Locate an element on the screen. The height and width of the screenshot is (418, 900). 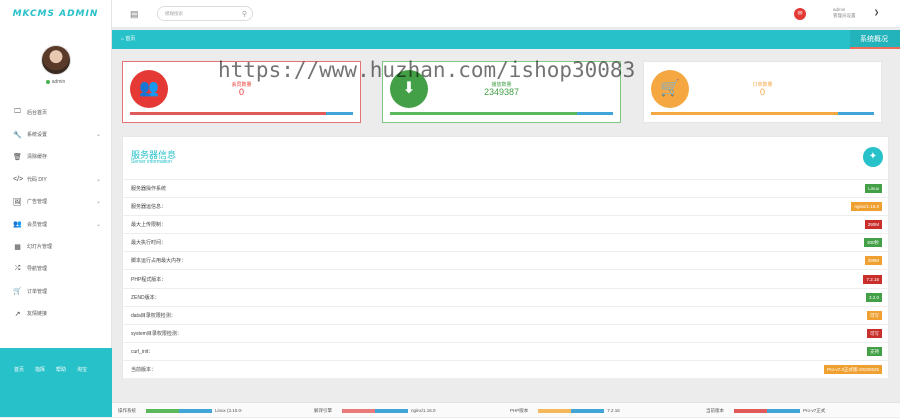
table-row: 服务器运信息： nginx/1.16.0 is located at coordinates (505, 207).